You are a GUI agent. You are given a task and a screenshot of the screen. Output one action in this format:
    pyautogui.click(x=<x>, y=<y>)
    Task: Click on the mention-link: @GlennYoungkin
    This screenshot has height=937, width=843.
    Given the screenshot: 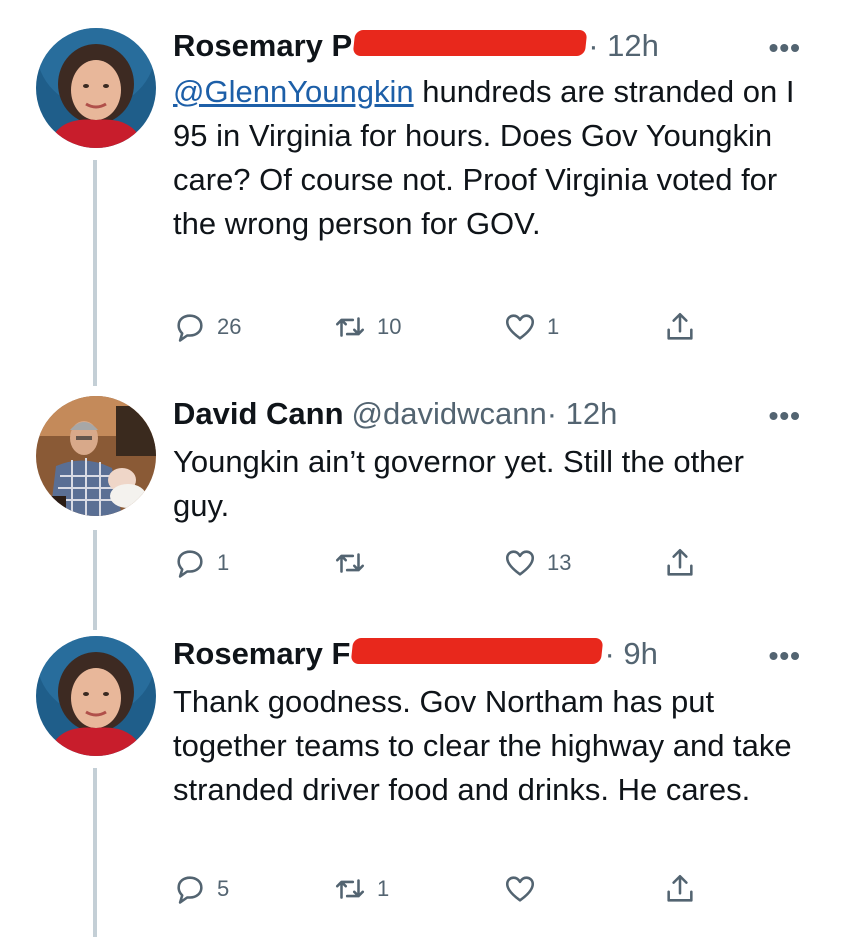 What is the action you would take?
    pyautogui.click(x=293, y=91)
    